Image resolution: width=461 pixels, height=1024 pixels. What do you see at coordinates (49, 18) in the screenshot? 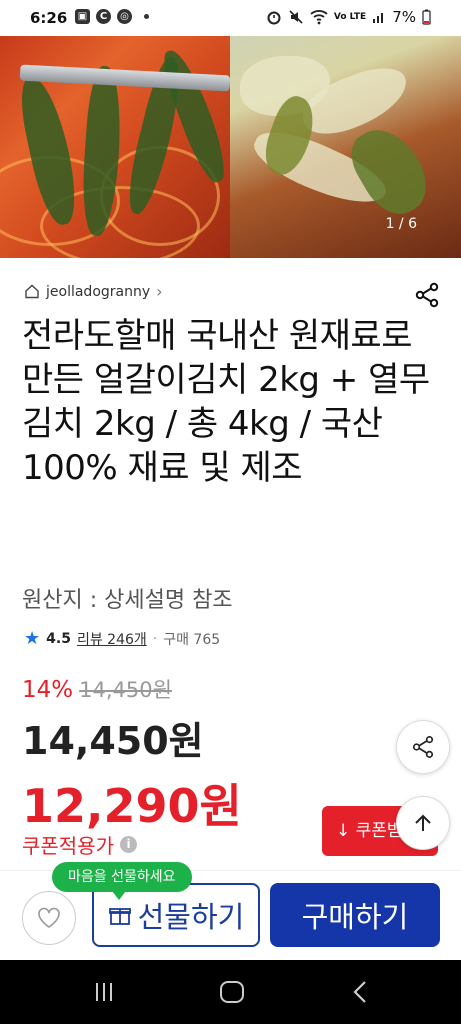
I see `status-time: 6:26` at bounding box center [49, 18].